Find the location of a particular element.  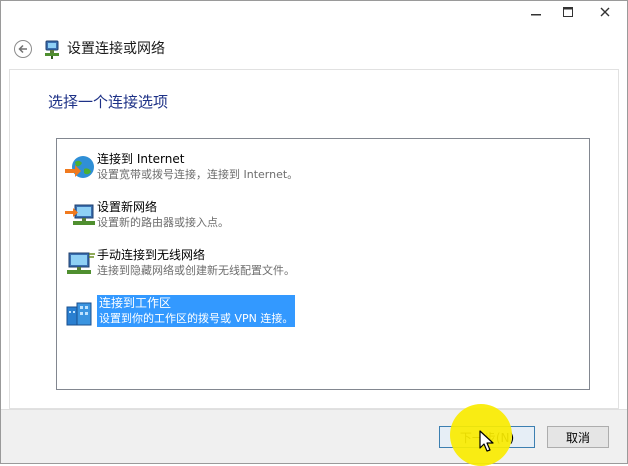

option-description: 设置到你的工作区的拨号或 VPN 连接。 is located at coordinates (196, 318).